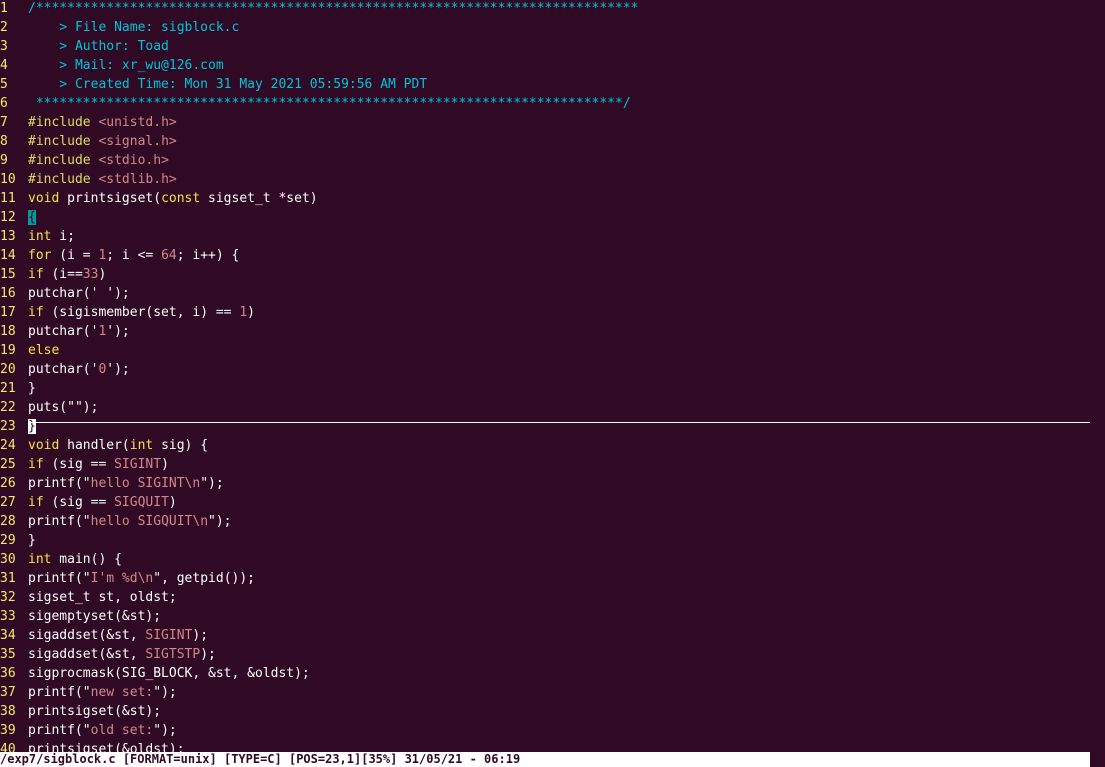  I want to click on code-line-20: 20 putchar('0');, so click(65, 369).